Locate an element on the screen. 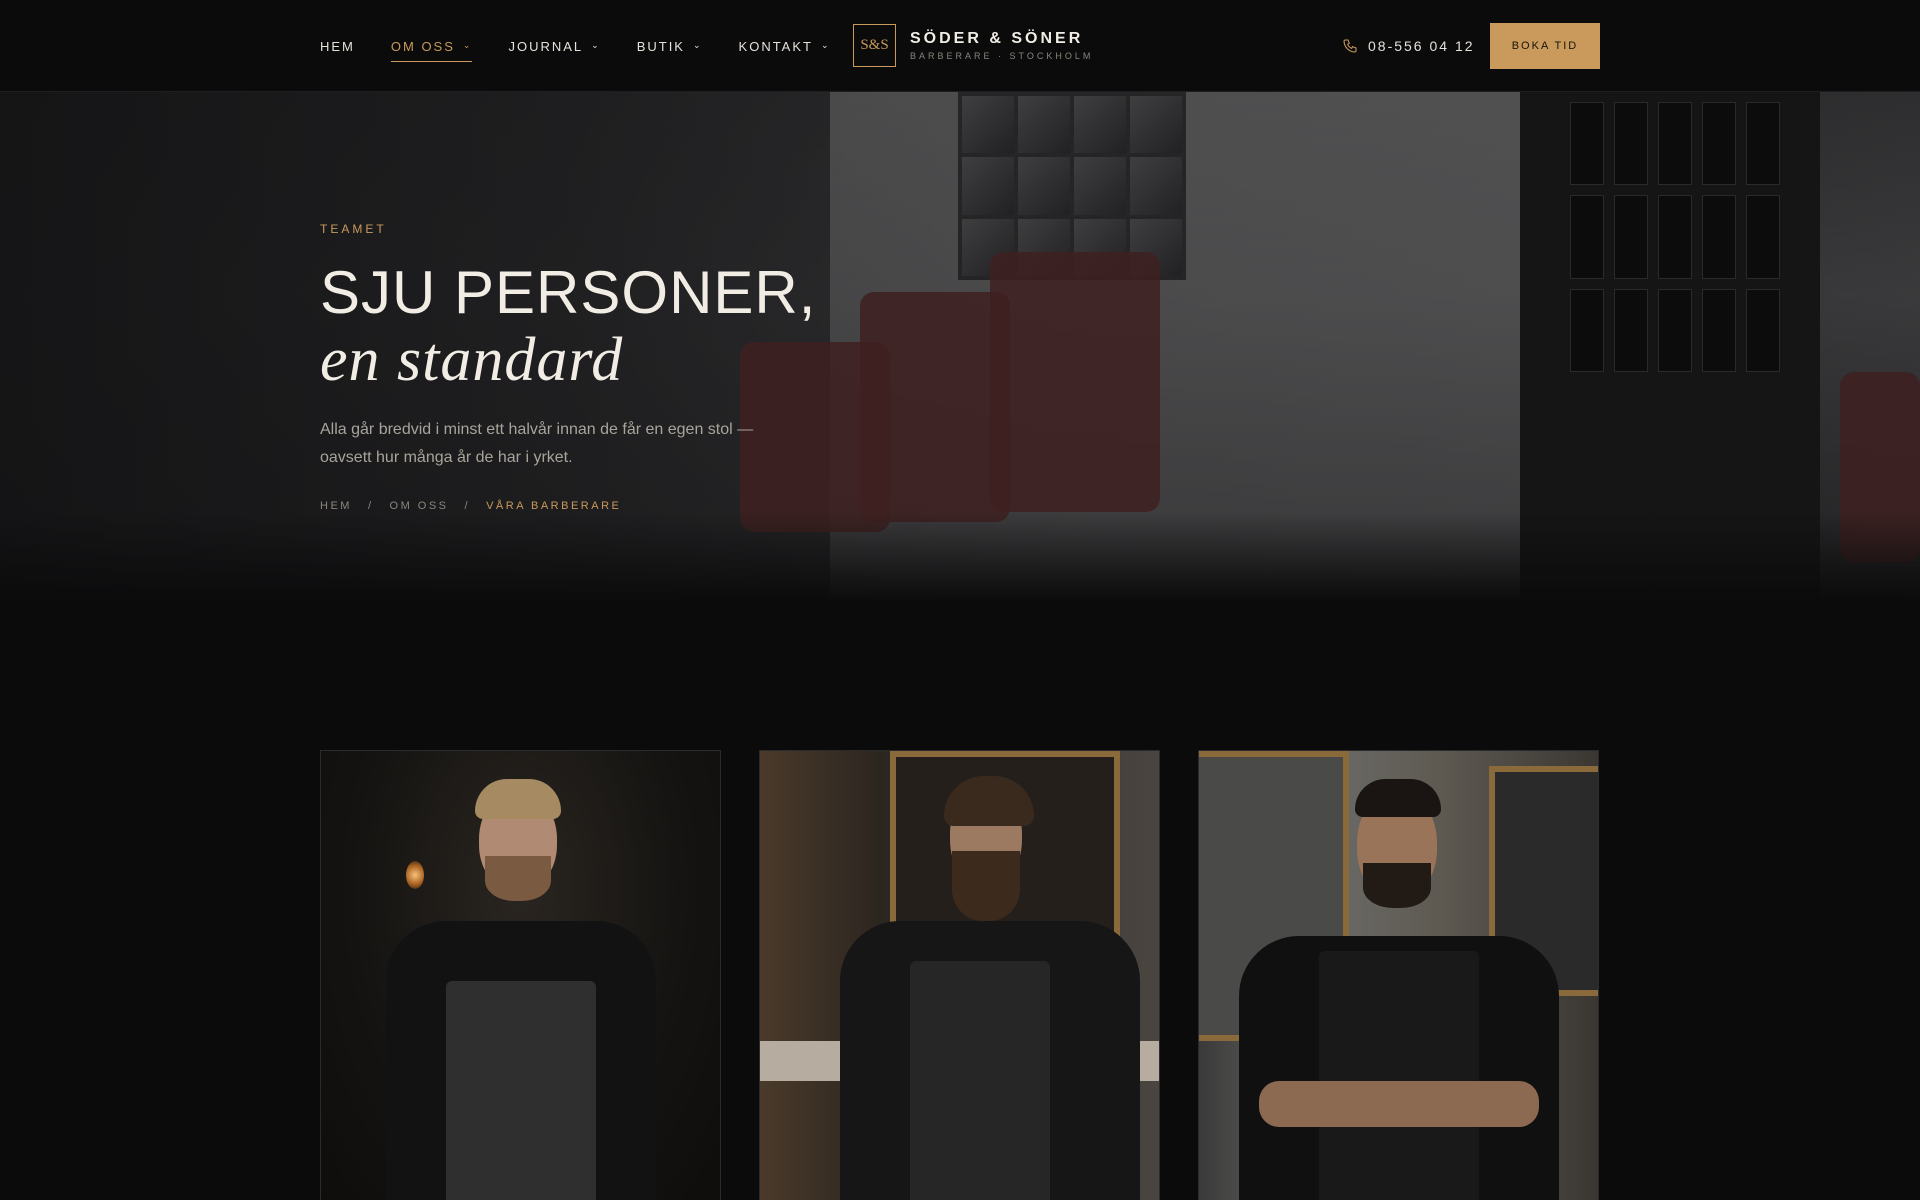 The width and height of the screenshot is (1920, 1200). page-title-line1: SJU PERSONER, is located at coordinates (568, 292).